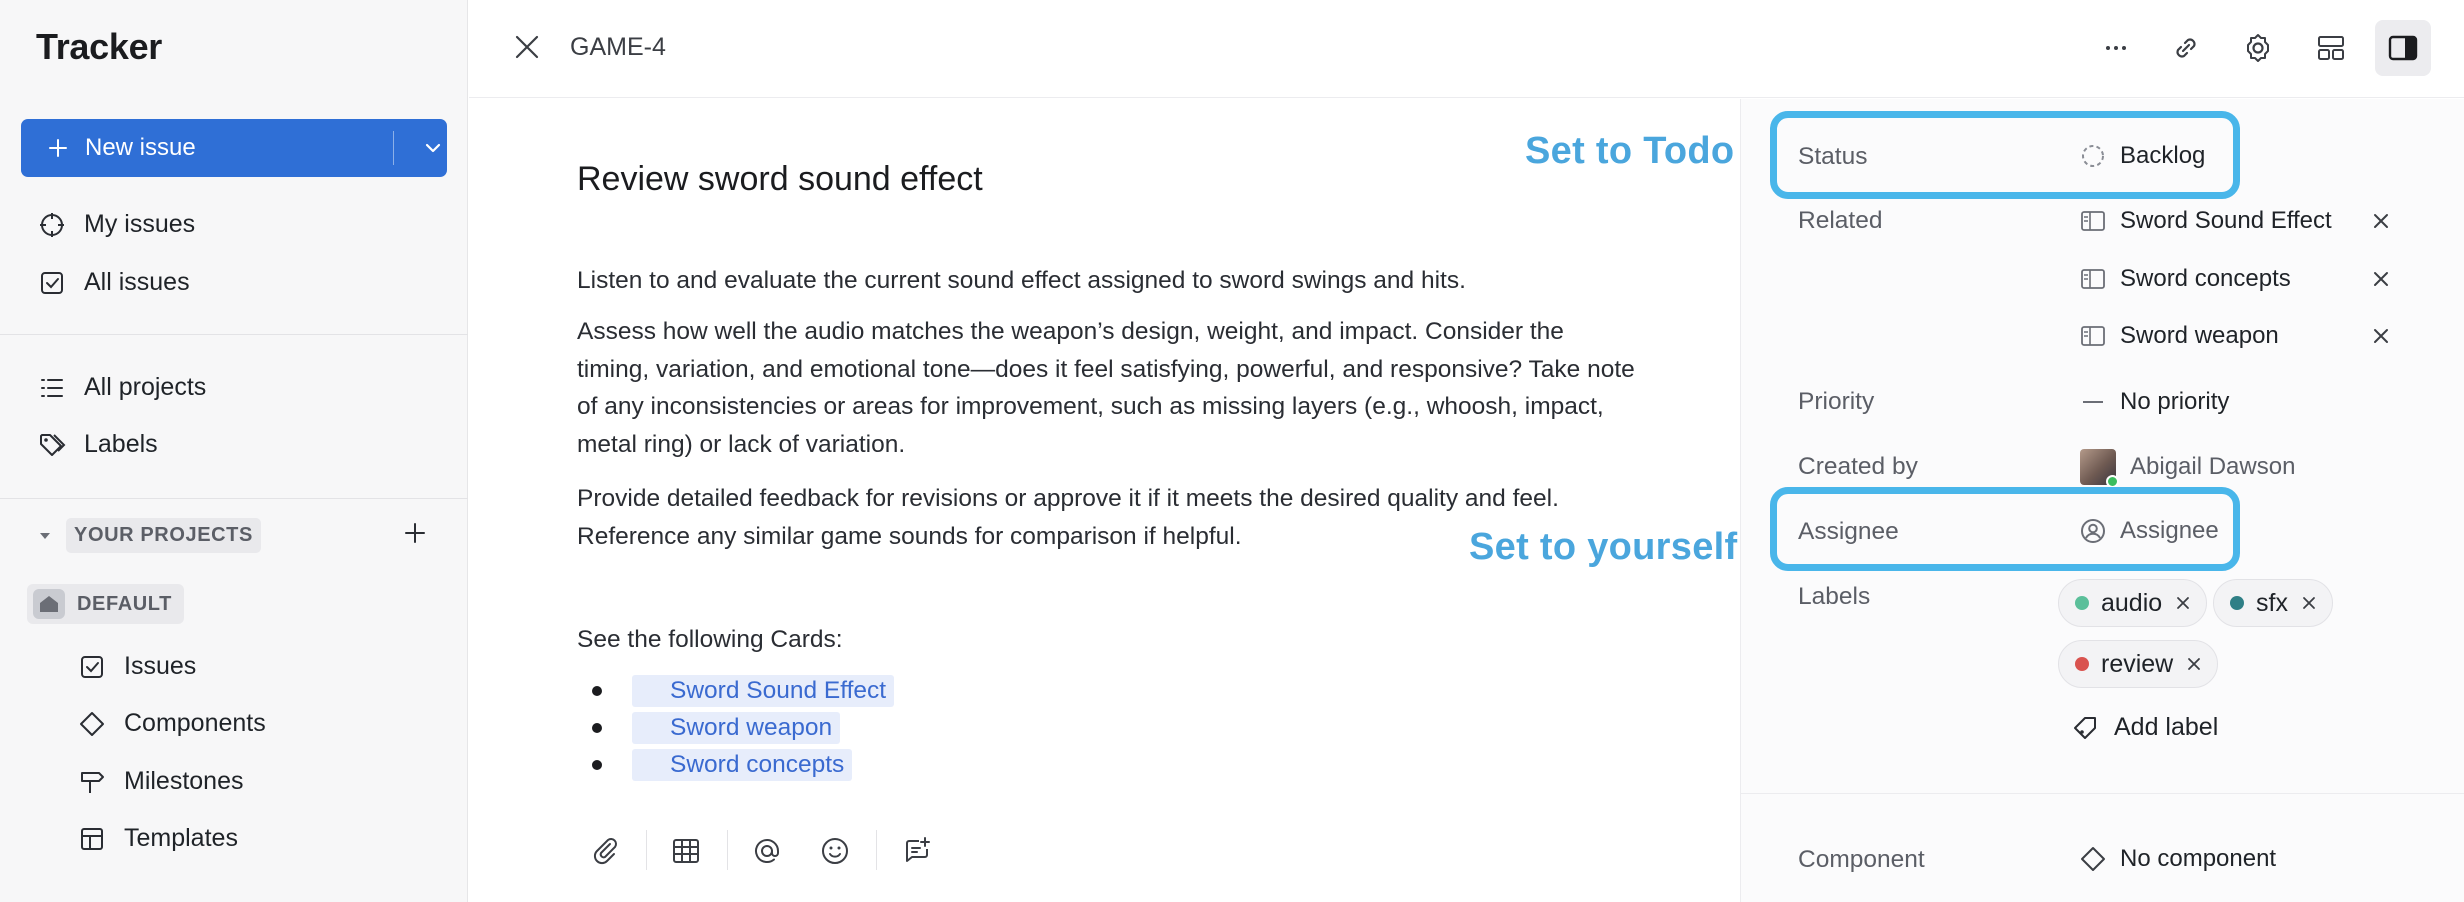 Image resolution: width=2464 pixels, height=902 pixels. Describe the element at coordinates (2133, 603) in the screenshot. I see `label-pill-audio: audio` at that location.